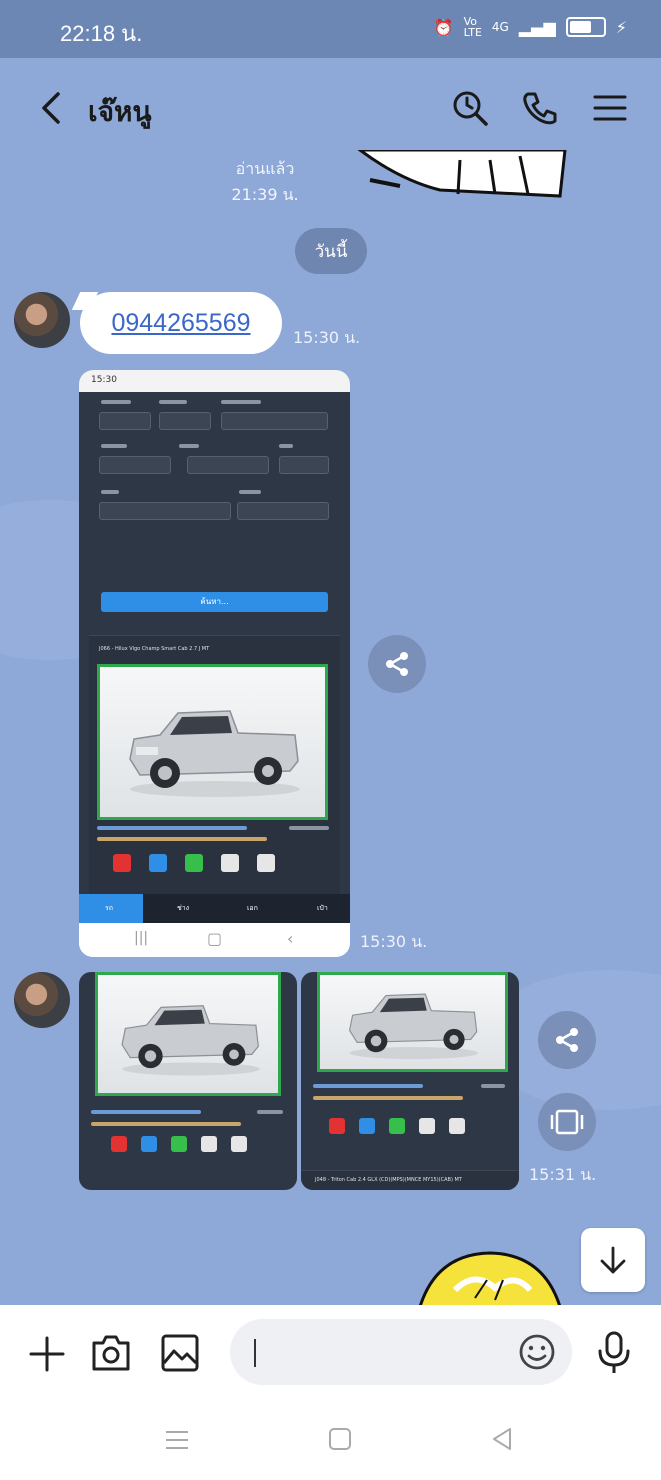  What do you see at coordinates (101, 33) in the screenshot?
I see `status-time: 22:18 น.` at bounding box center [101, 33].